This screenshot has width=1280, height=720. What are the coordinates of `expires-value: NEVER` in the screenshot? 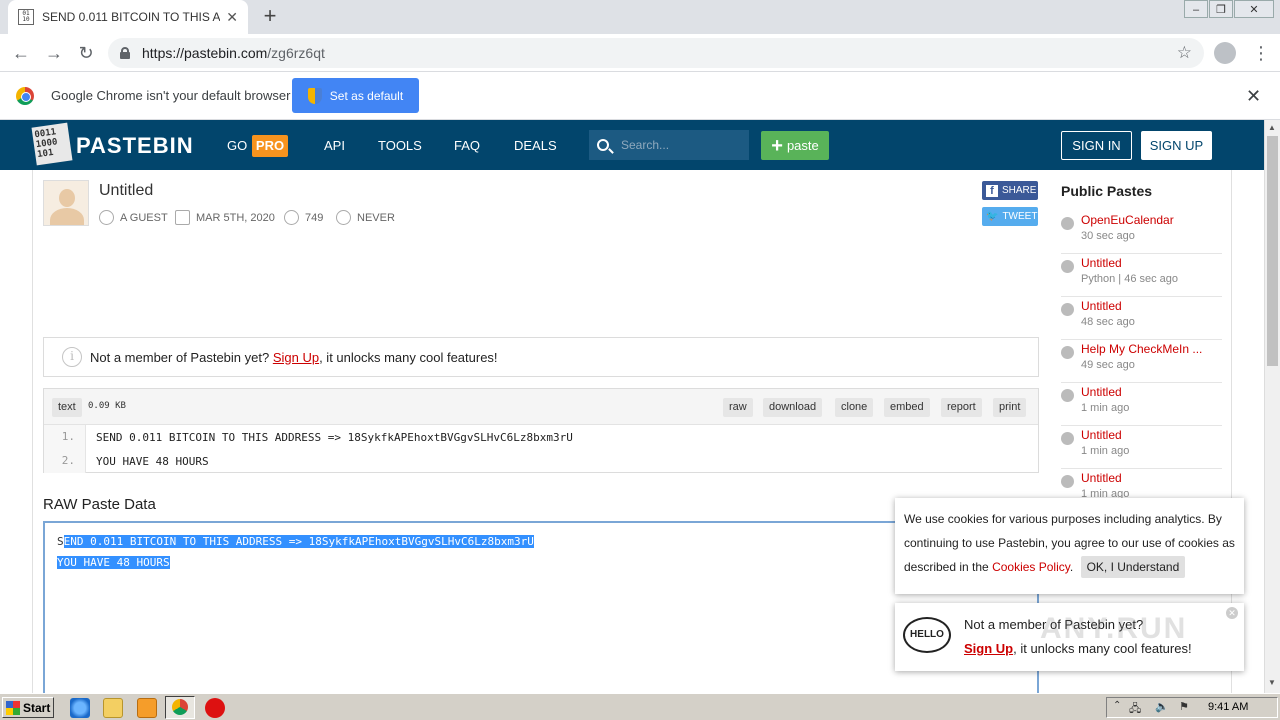 It's located at (376, 217).